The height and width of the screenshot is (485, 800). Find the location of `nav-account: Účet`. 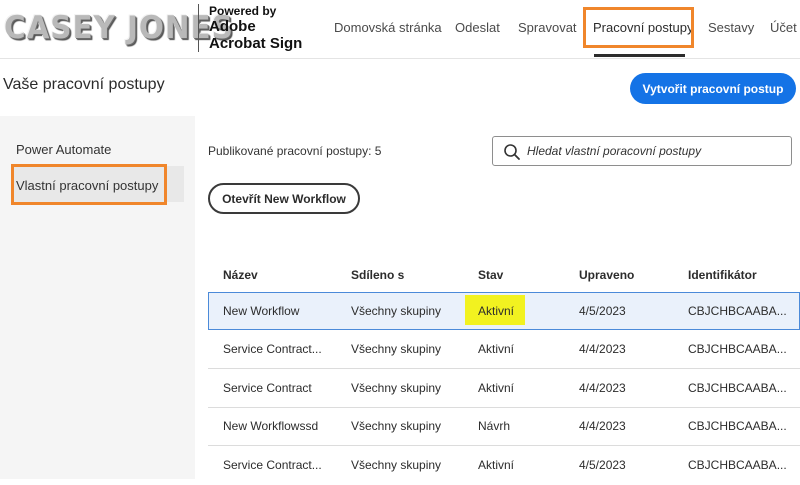

nav-account: Účet is located at coordinates (783, 27).